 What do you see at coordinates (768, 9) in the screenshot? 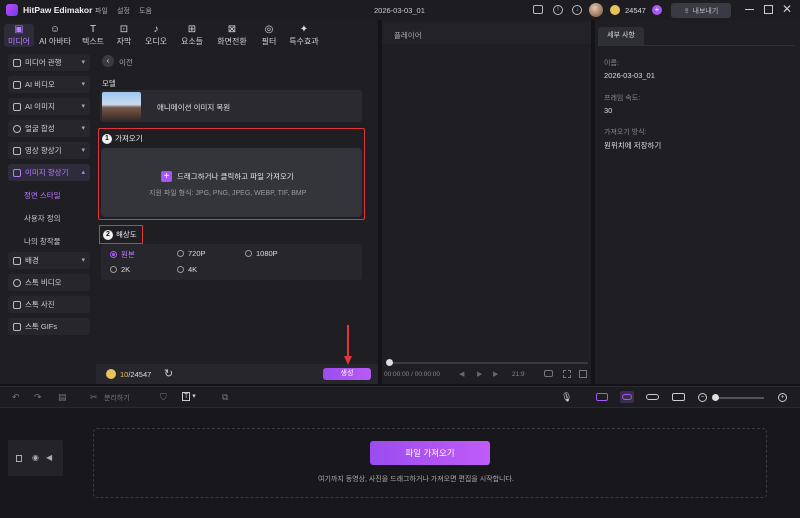
I see `maximize-icon` at bounding box center [768, 9].